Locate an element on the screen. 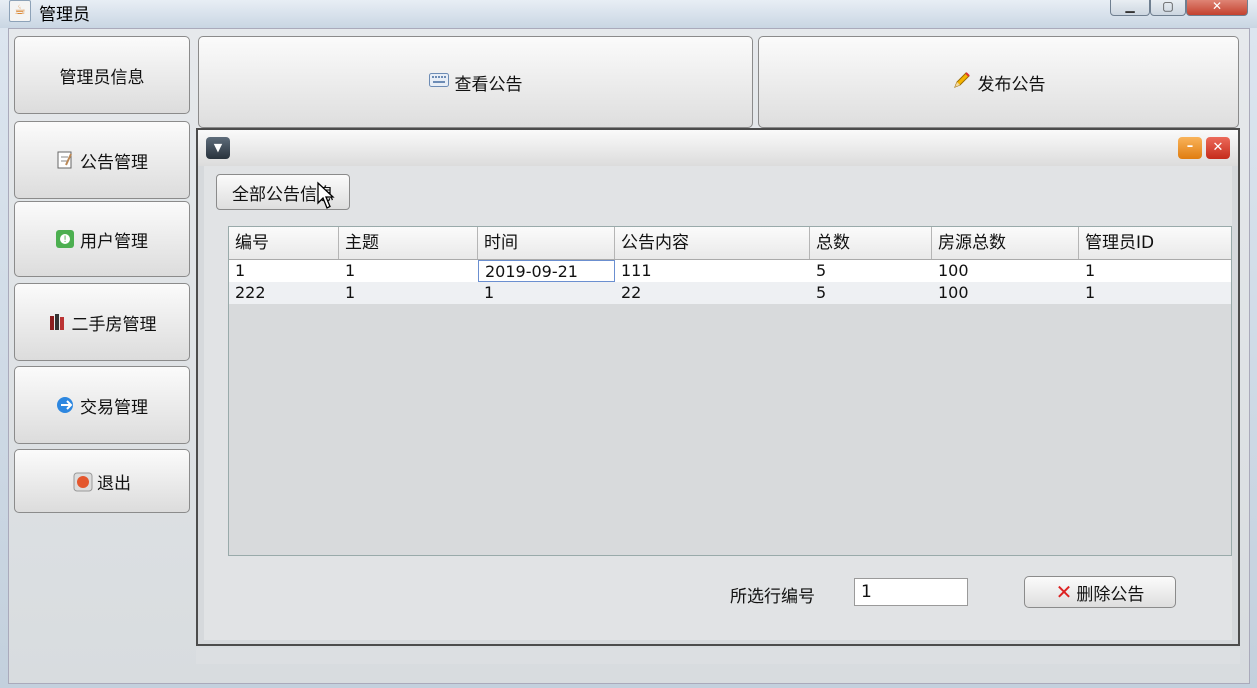 The width and height of the screenshot is (1257, 688). window-title: 管理员 is located at coordinates (64, 15).